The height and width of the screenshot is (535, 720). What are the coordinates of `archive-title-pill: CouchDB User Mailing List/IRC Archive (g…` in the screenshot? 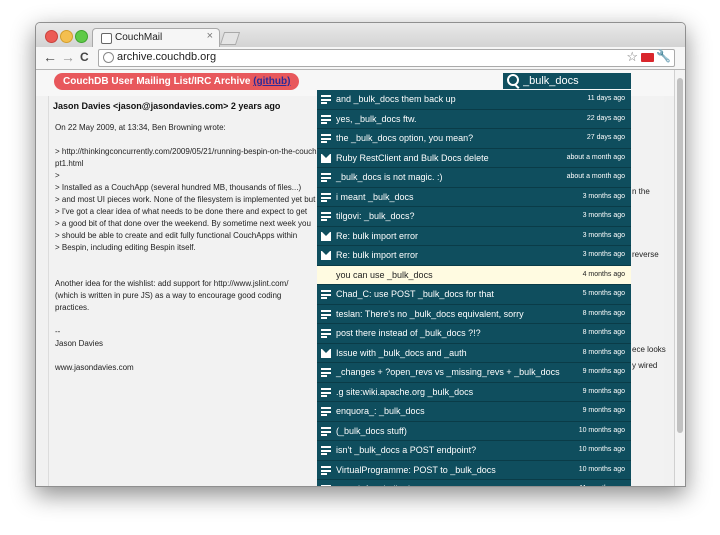 It's located at (177, 81).